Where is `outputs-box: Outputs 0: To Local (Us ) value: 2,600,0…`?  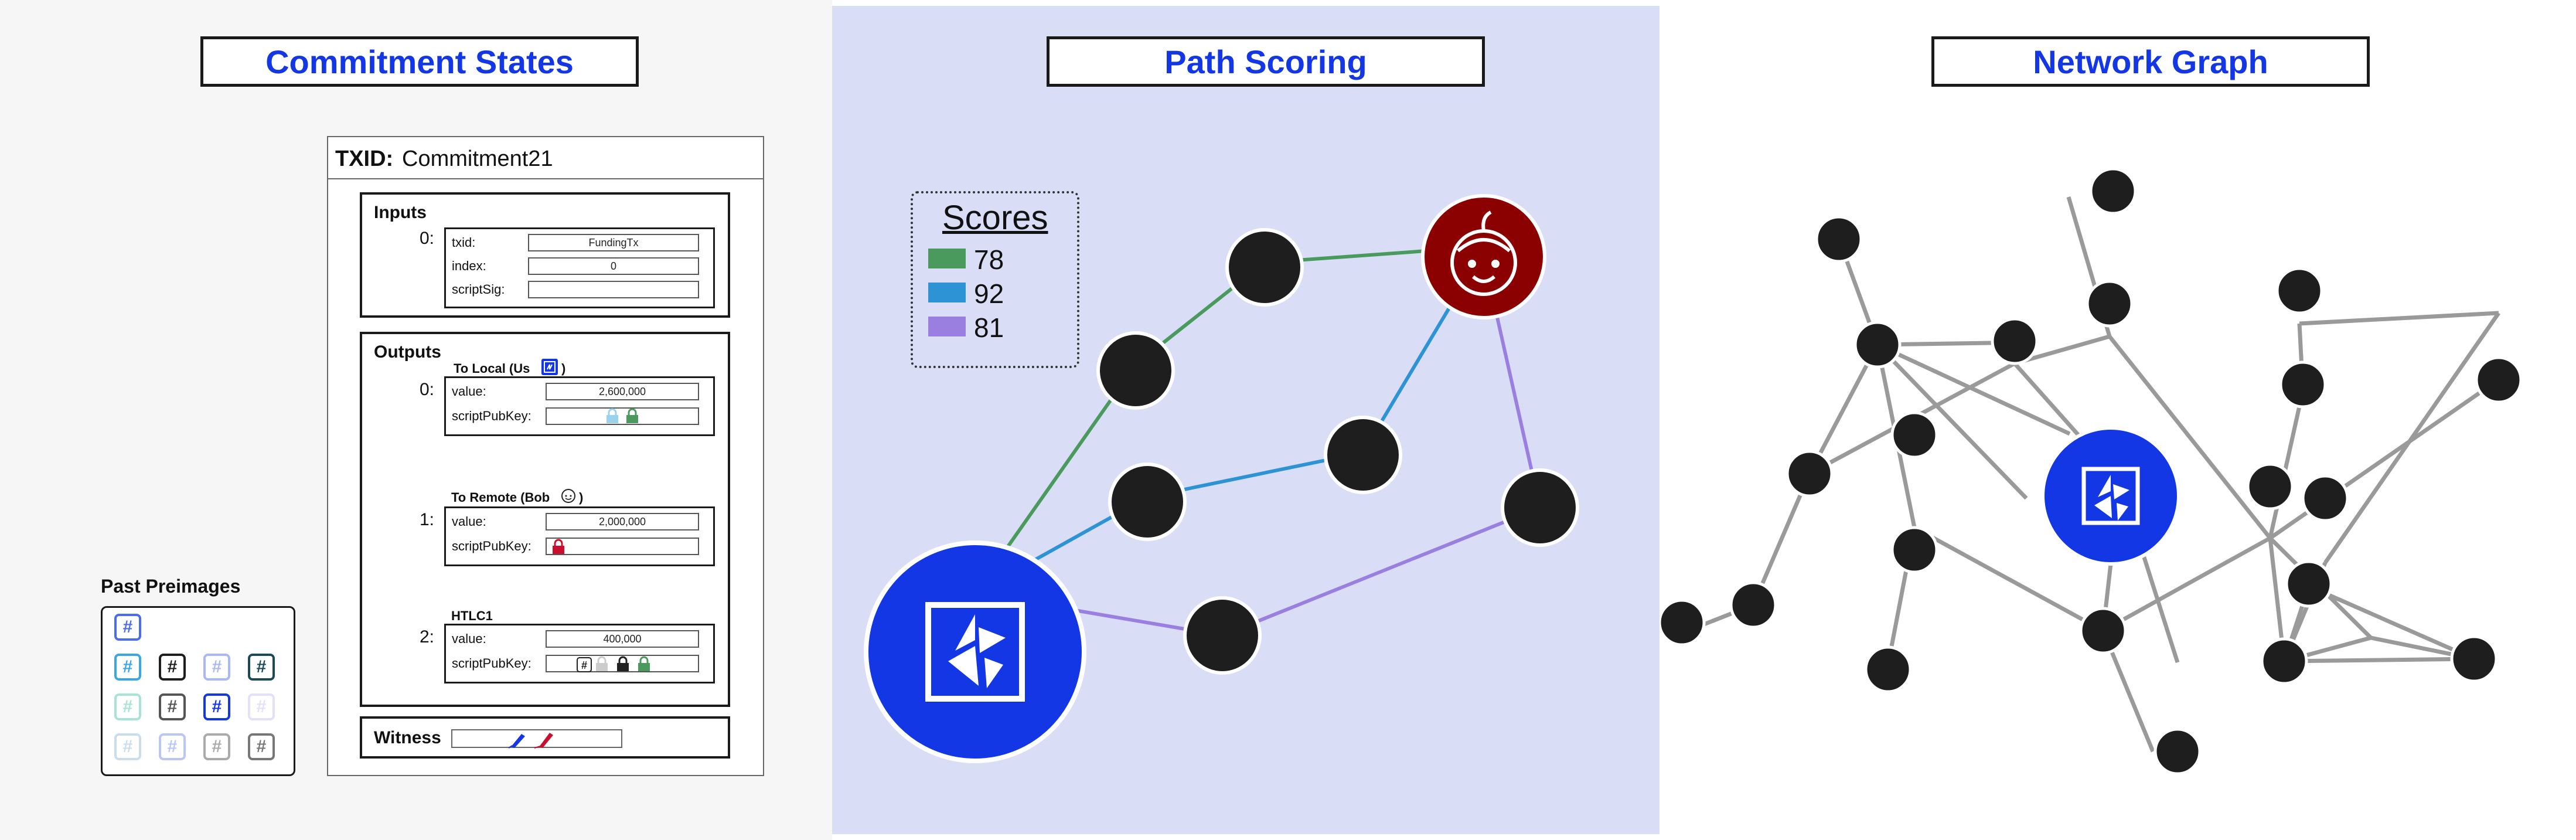
outputs-box: Outputs 0: To Local (Us ) value: 2,600,0… is located at coordinates (545, 519).